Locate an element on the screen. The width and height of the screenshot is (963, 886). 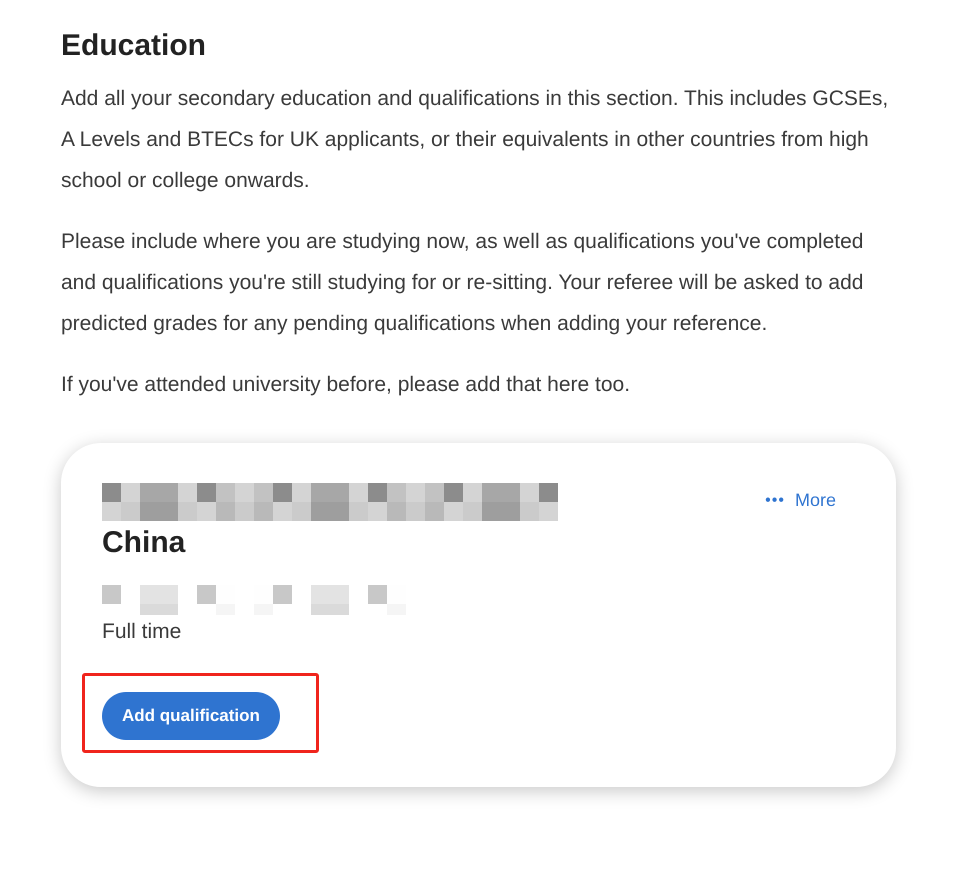
paragraph: If you've attended university before, please add that here too. is located at coordinates (346, 385).